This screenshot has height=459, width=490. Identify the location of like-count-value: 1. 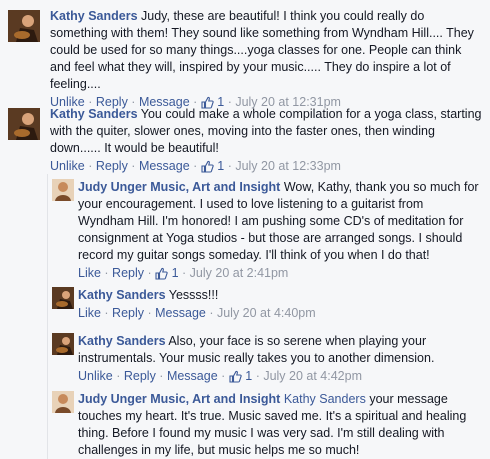
(175, 273).